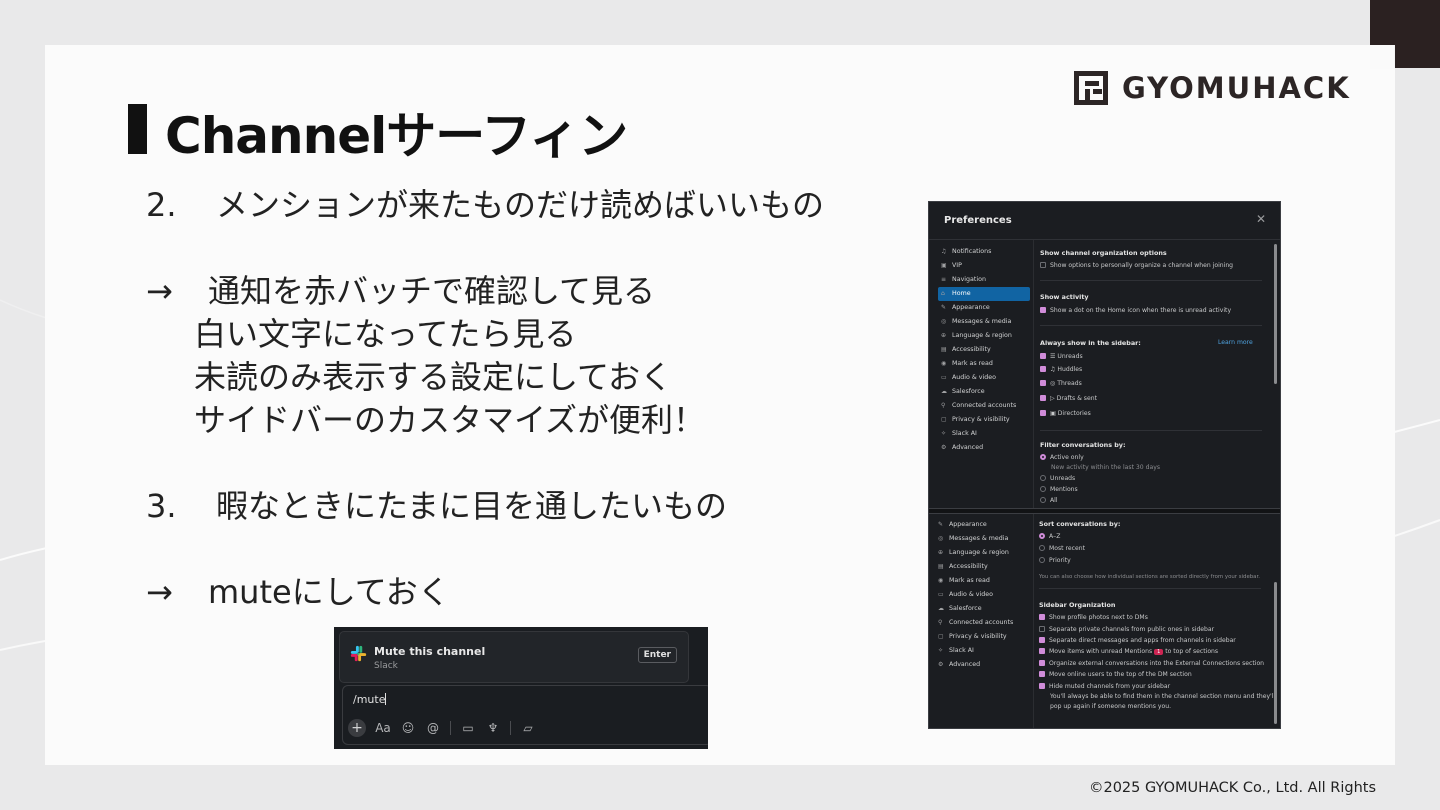 Image resolution: width=1440 pixels, height=810 pixels. I want to click on globe-icon: ⊕, so click(944, 335).